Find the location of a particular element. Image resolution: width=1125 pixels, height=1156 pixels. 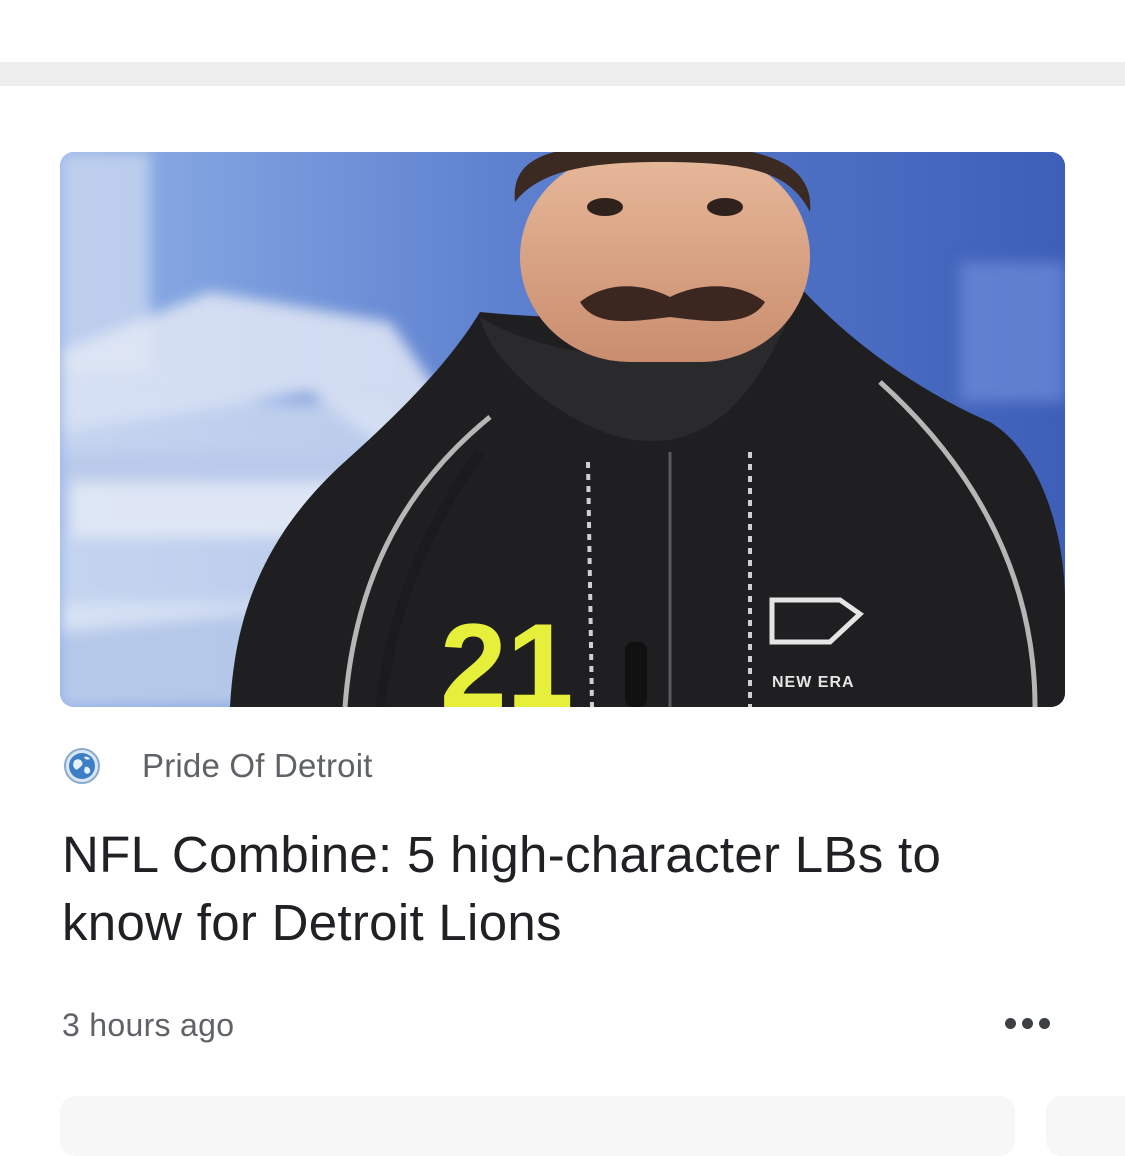

next-card-peek is located at coordinates (1085, 1126).